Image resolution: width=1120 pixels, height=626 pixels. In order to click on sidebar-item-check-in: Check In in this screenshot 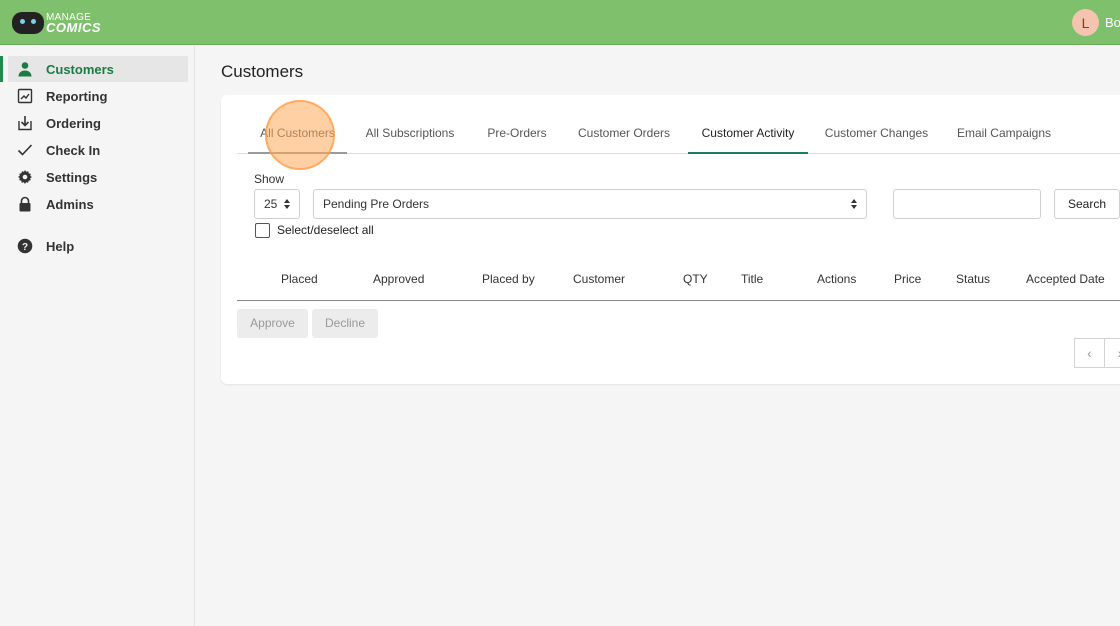, I will do `click(98, 150)`.